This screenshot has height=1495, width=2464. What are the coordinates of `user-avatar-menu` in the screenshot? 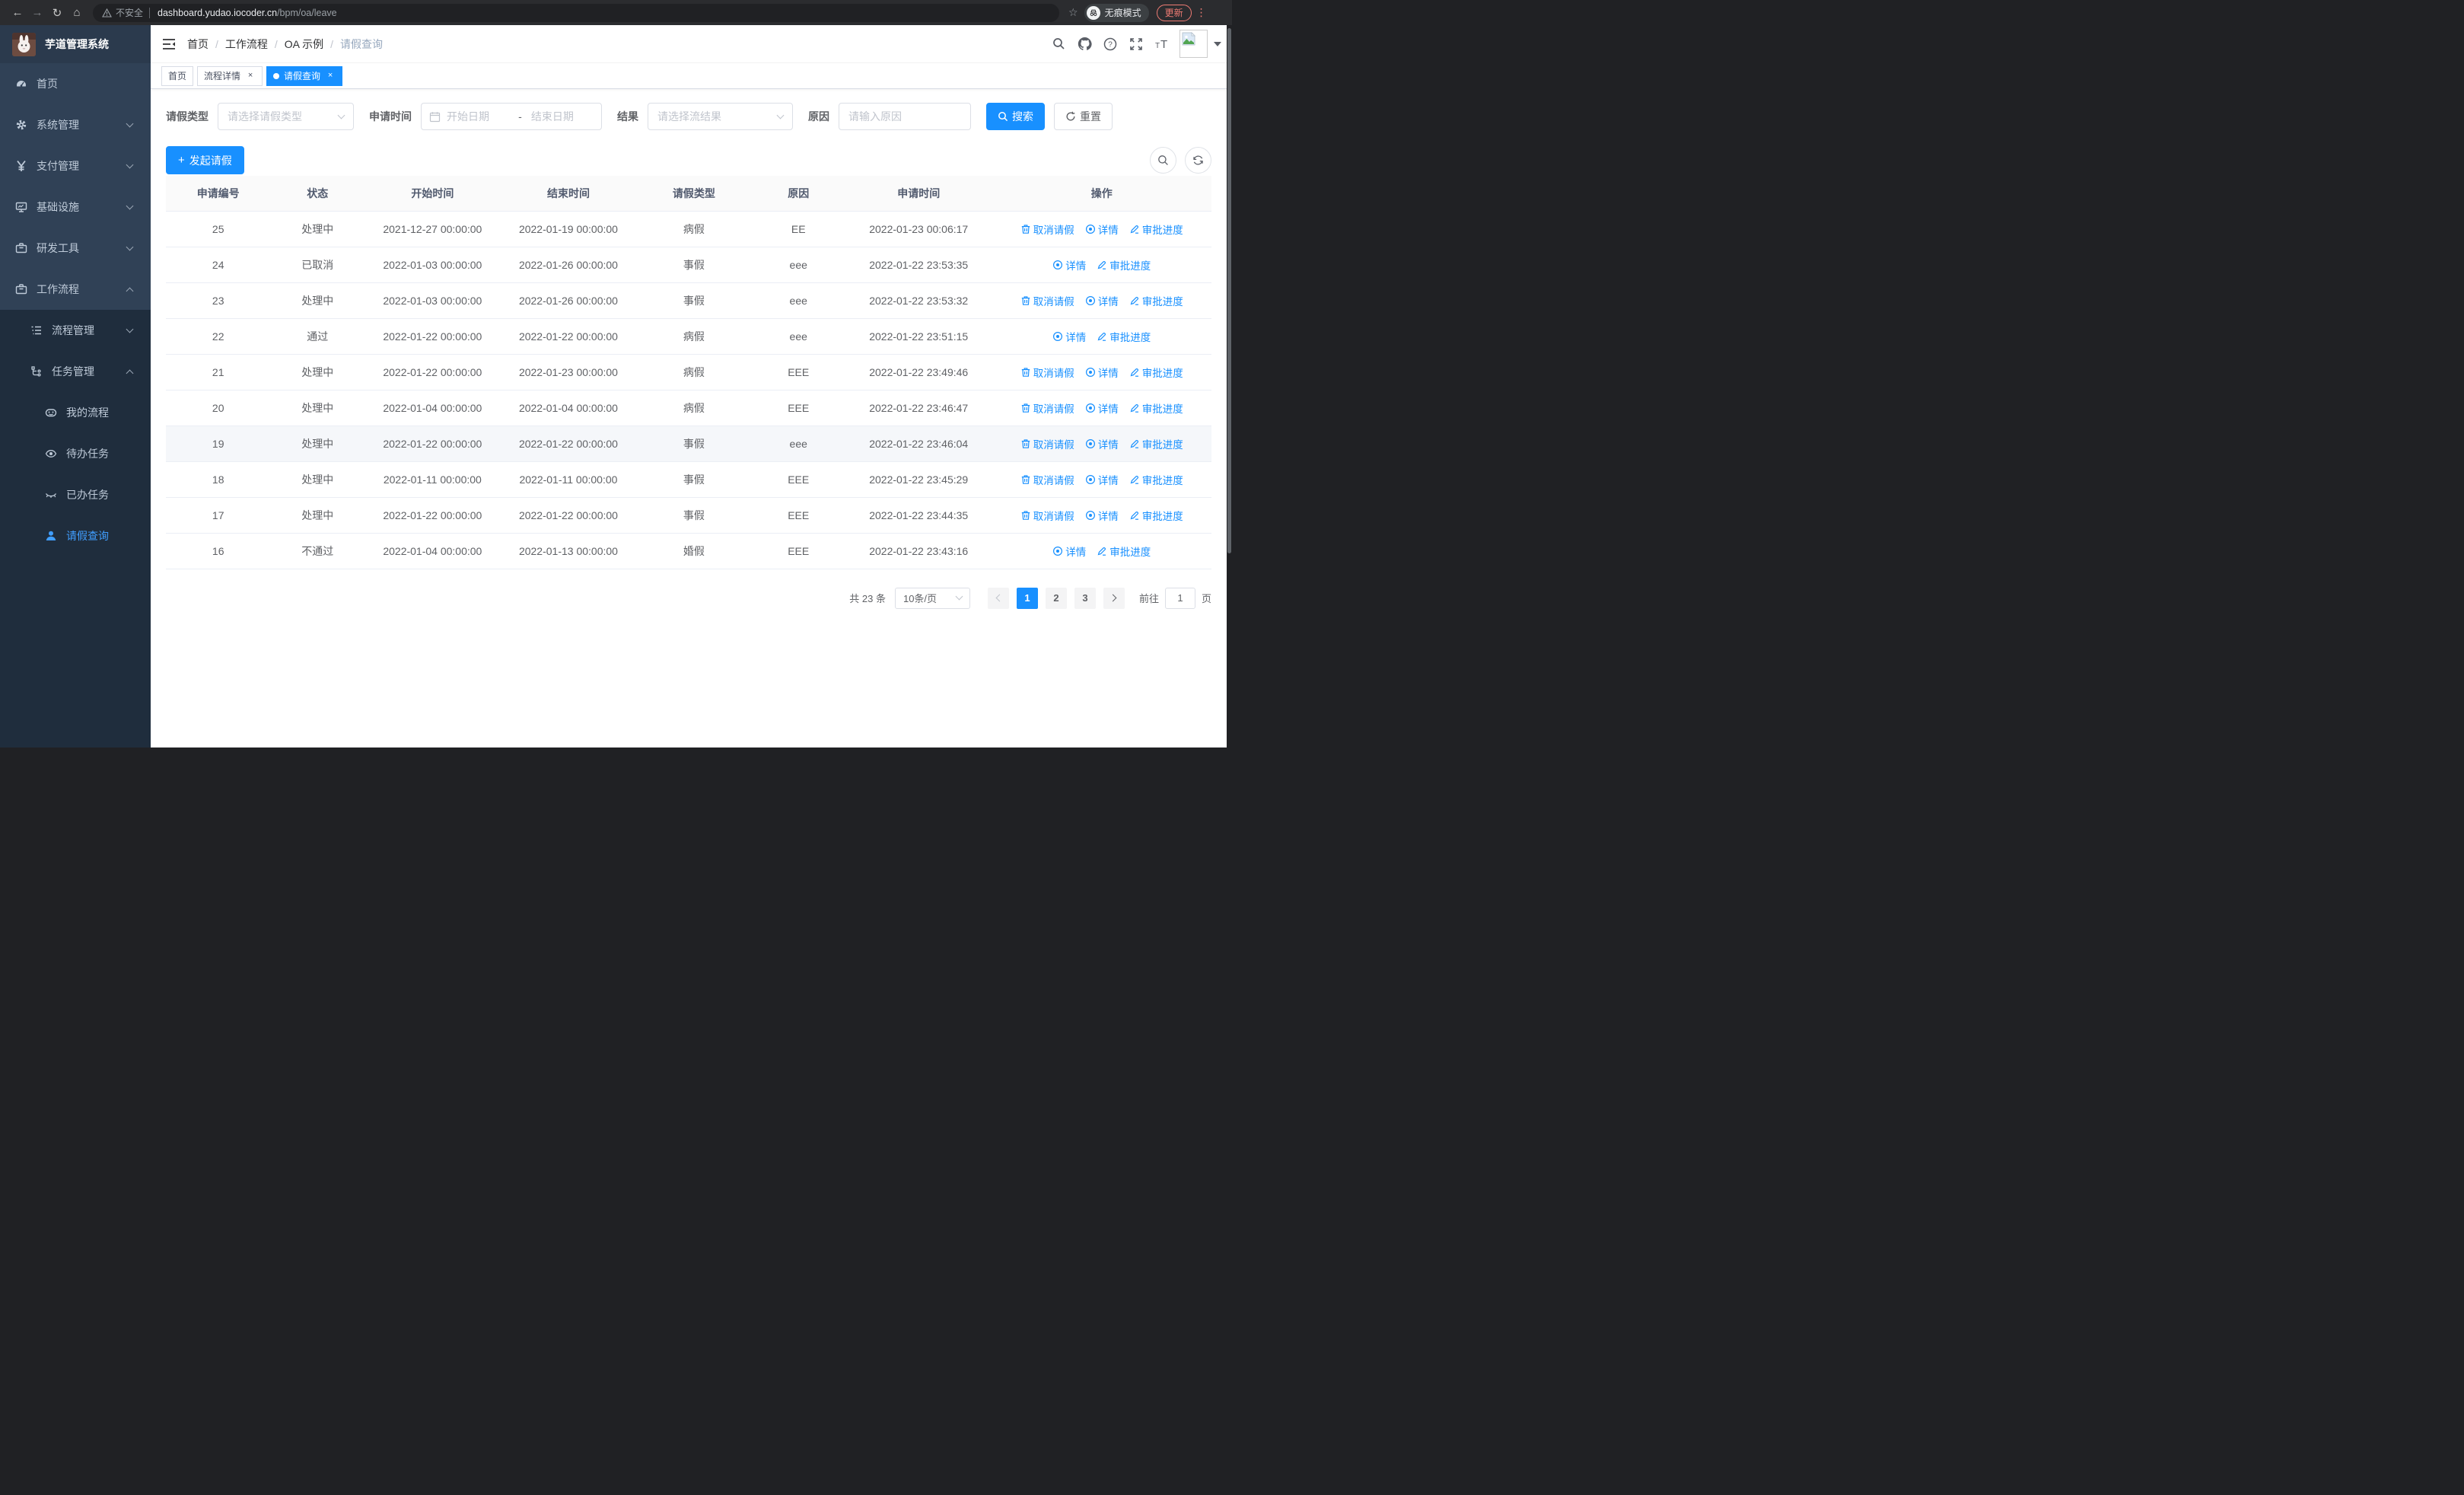 It's located at (1200, 44).